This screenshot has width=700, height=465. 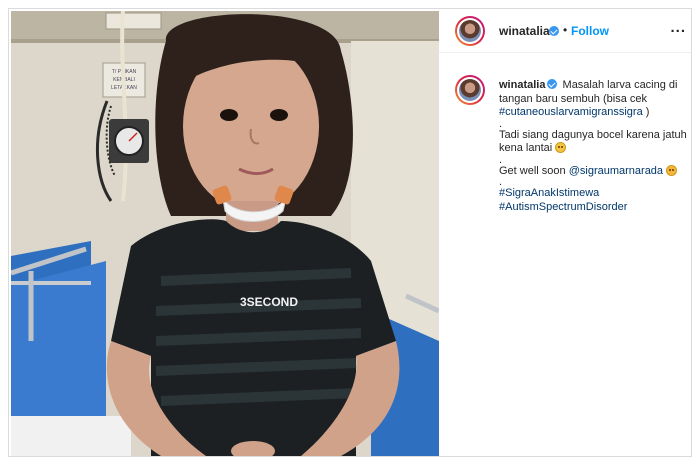 What do you see at coordinates (470, 31) in the screenshot?
I see `author-avatar` at bounding box center [470, 31].